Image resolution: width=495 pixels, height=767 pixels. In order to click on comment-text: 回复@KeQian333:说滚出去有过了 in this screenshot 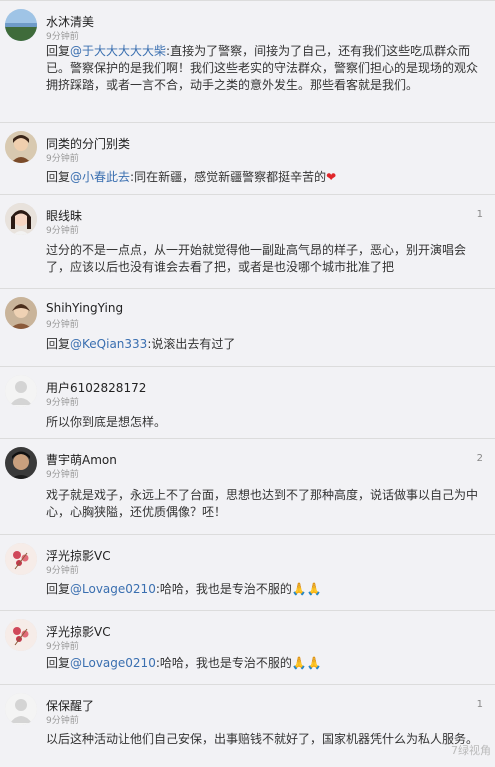, I will do `click(264, 344)`.